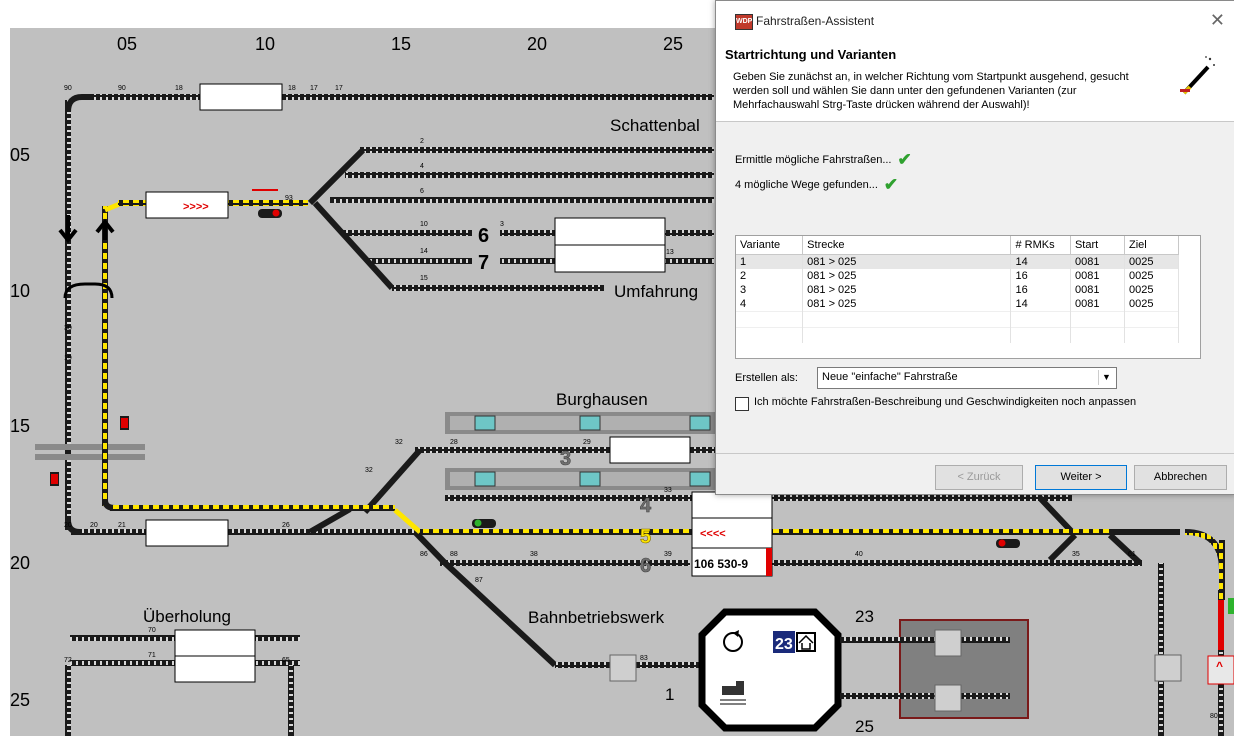  I want to click on app-icon: WDP, so click(744, 22).